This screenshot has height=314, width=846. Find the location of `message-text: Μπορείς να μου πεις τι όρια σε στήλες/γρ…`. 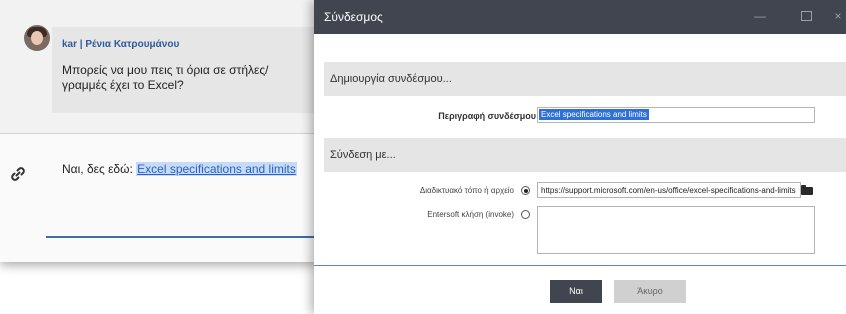

message-text: Μπορείς να μου πεις τι όρια σε στήλες/γρ… is located at coordinates (165, 77).